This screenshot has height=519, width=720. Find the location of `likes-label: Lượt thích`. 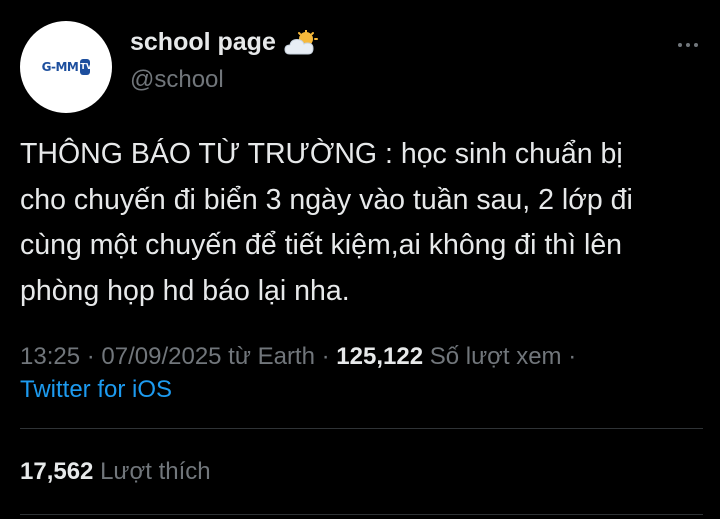

likes-label: Lượt thích is located at coordinates (152, 471).